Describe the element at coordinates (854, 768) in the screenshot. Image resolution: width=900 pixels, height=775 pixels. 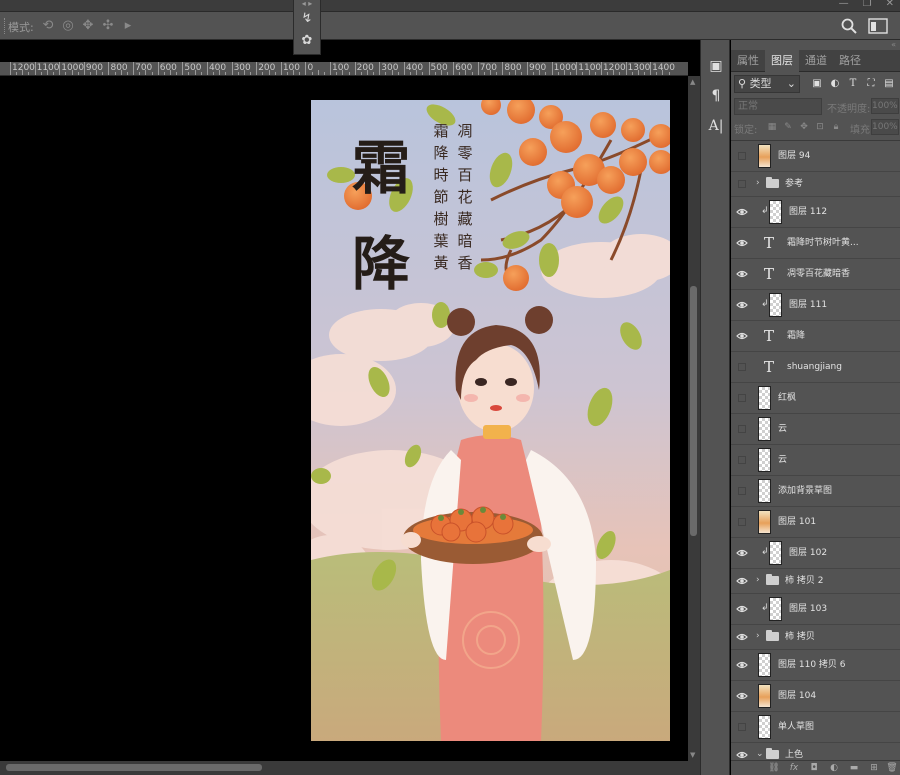
I see `new-group-icon: ▬` at that location.